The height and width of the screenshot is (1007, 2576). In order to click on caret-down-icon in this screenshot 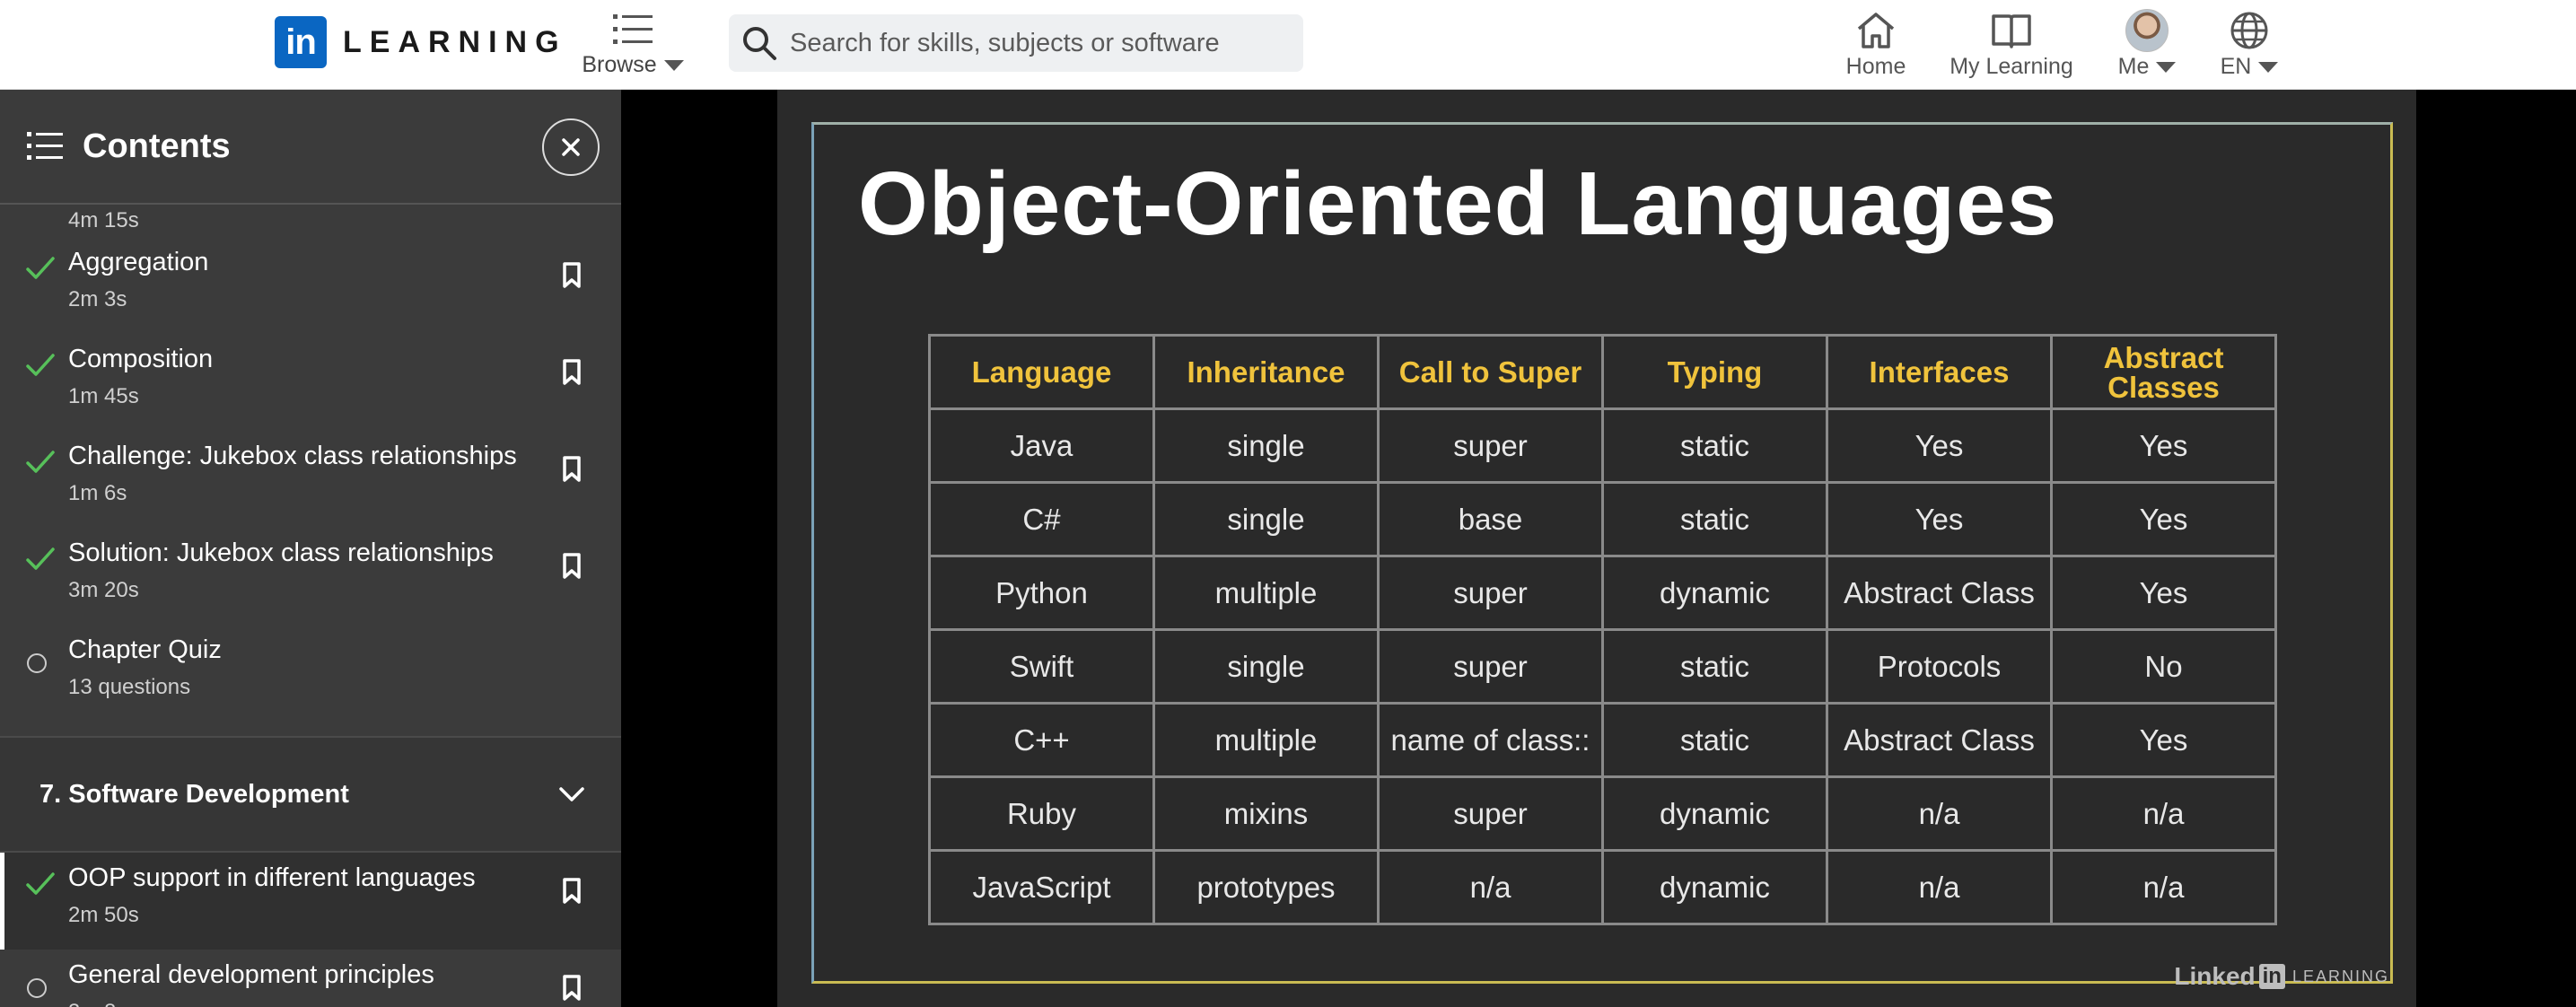, I will do `click(673, 65)`.